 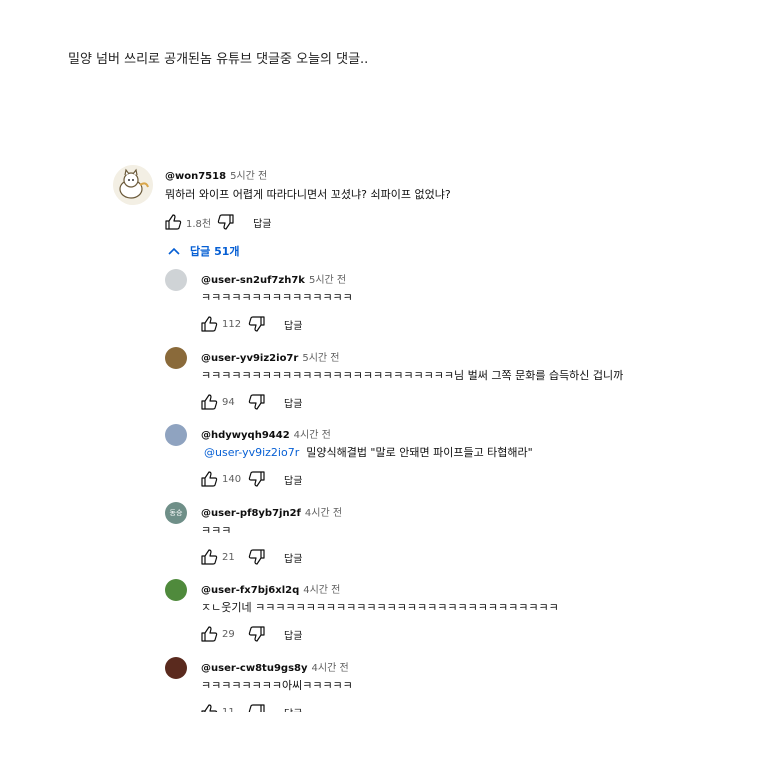 I want to click on like-count: 29, so click(x=228, y=634).